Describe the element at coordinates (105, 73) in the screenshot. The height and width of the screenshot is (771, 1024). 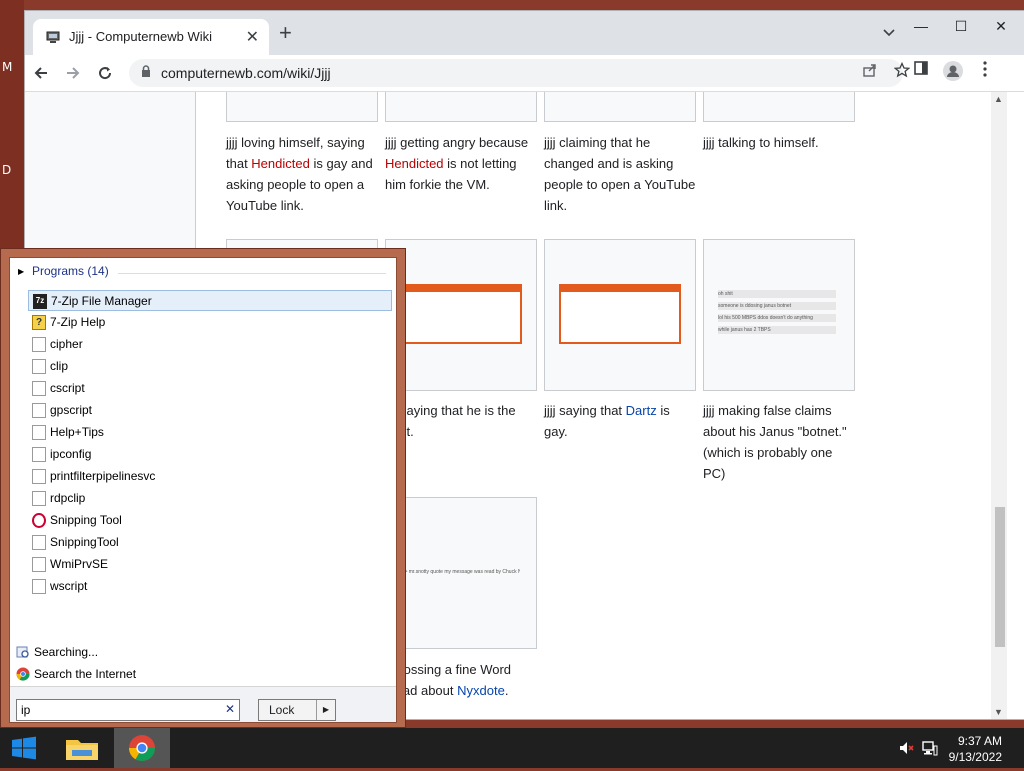
I see `reload-icon` at that location.